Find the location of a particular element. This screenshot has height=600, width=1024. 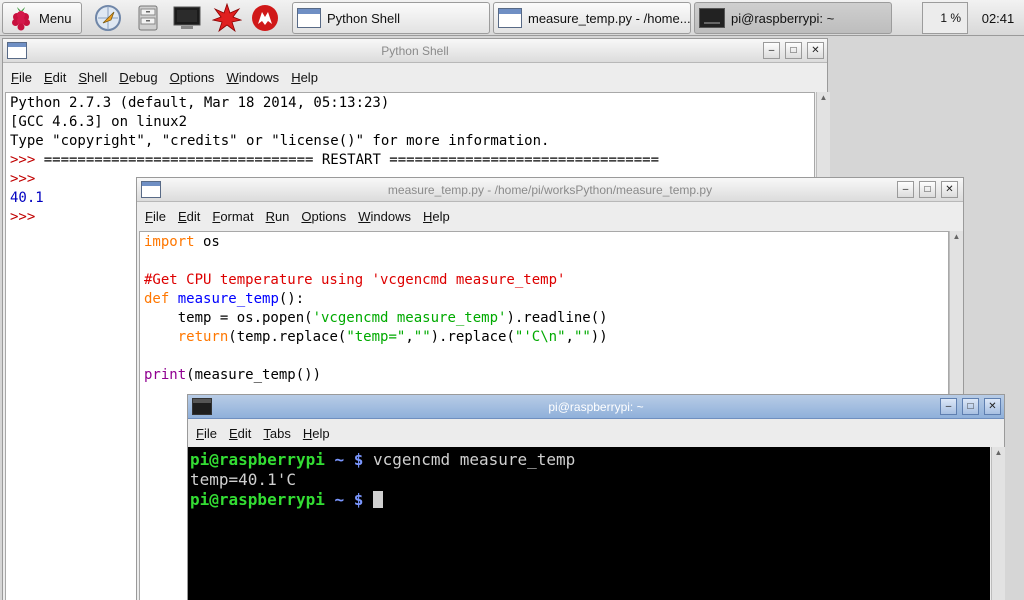

keyword: return is located at coordinates (203, 337).